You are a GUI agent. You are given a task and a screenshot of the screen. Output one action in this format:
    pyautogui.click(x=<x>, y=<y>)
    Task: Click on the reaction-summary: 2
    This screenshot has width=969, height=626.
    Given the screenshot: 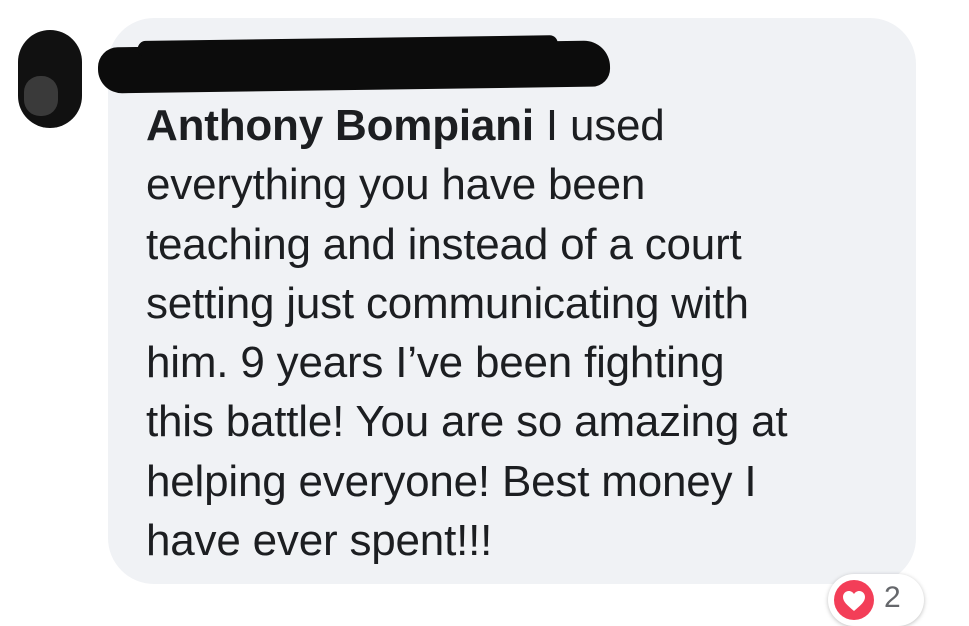 What is the action you would take?
    pyautogui.click(x=876, y=600)
    